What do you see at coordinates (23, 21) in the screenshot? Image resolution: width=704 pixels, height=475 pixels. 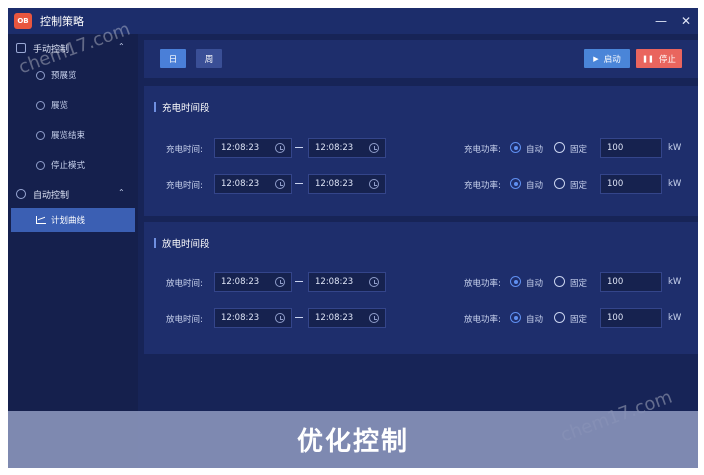 I see `app-logo-icon: OB` at bounding box center [23, 21].